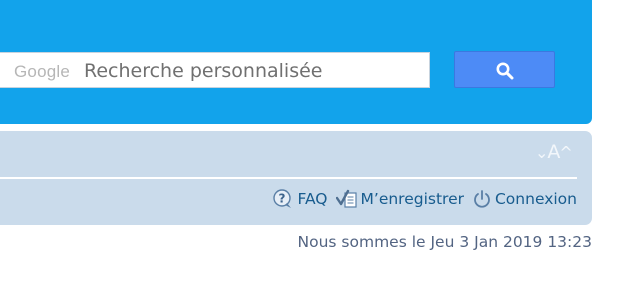 The height and width of the screenshot is (306, 621). What do you see at coordinates (346, 199) in the screenshot?
I see `register-icon` at bounding box center [346, 199].